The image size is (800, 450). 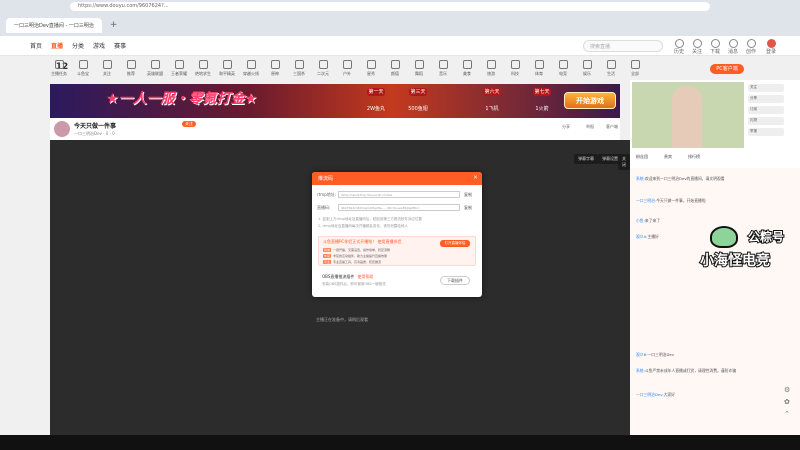 What do you see at coordinates (587, 70) in the screenshot?
I see `category-item: 娱乐` at bounding box center [587, 70].